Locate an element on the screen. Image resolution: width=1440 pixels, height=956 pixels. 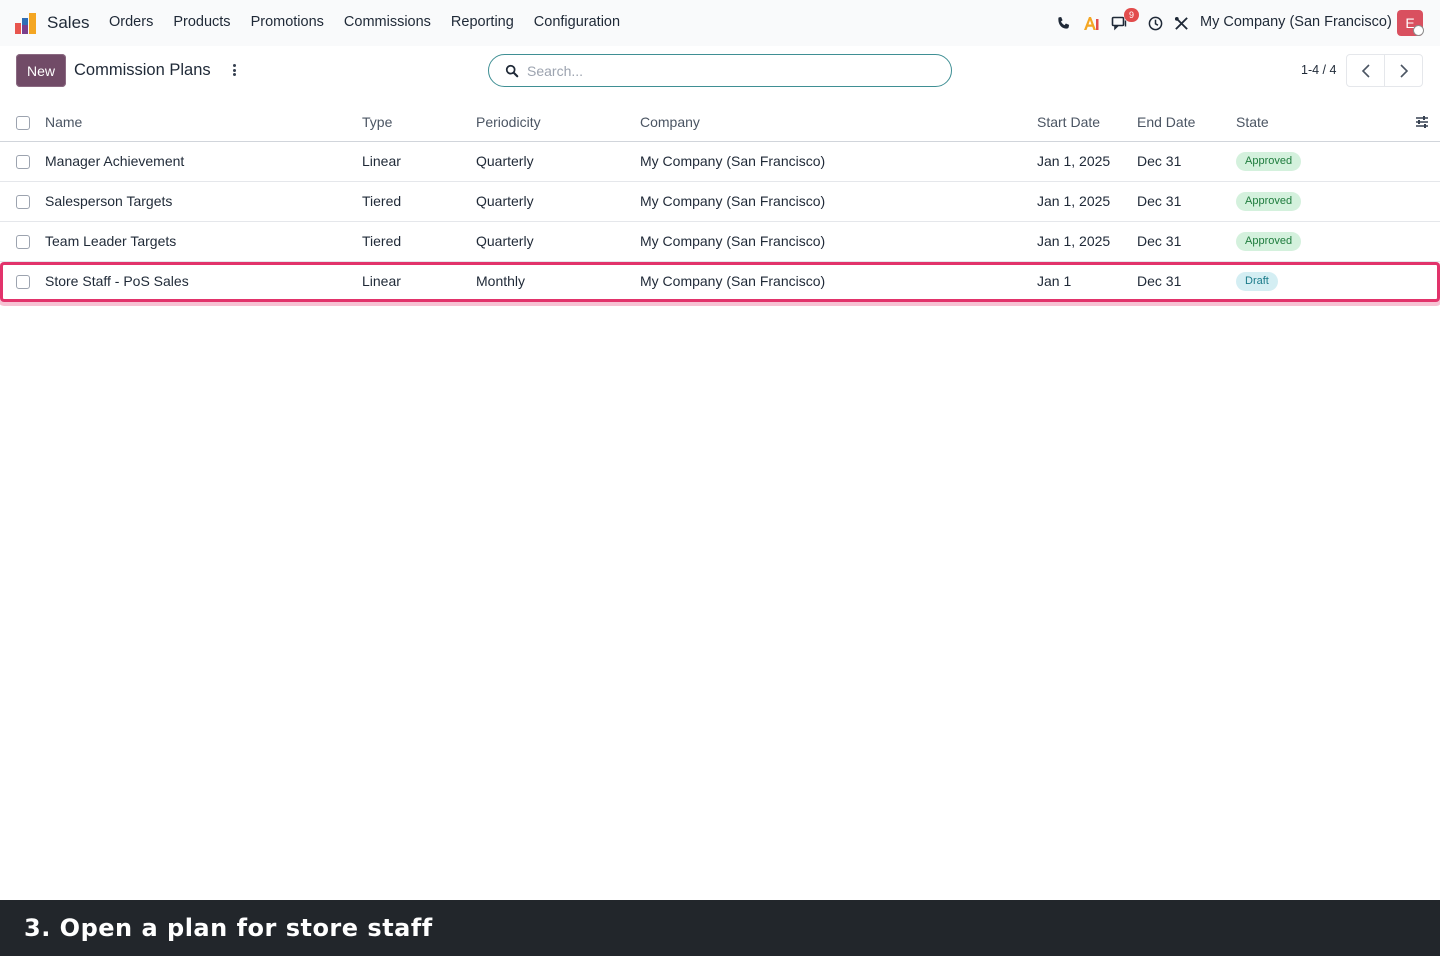
cell-name: Store Staff - PoS Sales is located at coordinates (117, 281).